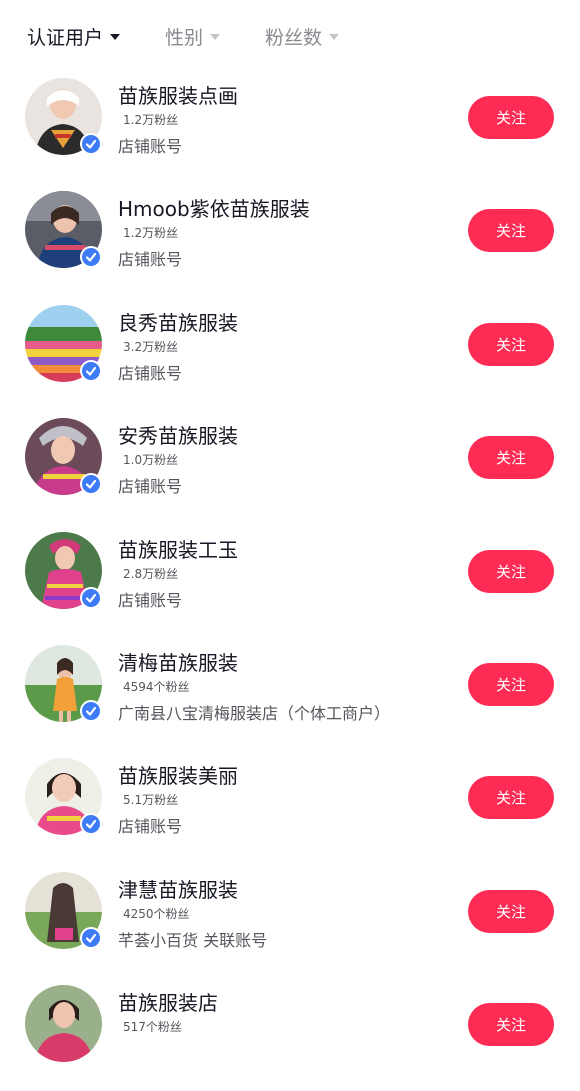 The width and height of the screenshot is (580, 1091). What do you see at coordinates (294, 37) in the screenshot?
I see `filter-label: 粉丝数` at bounding box center [294, 37].